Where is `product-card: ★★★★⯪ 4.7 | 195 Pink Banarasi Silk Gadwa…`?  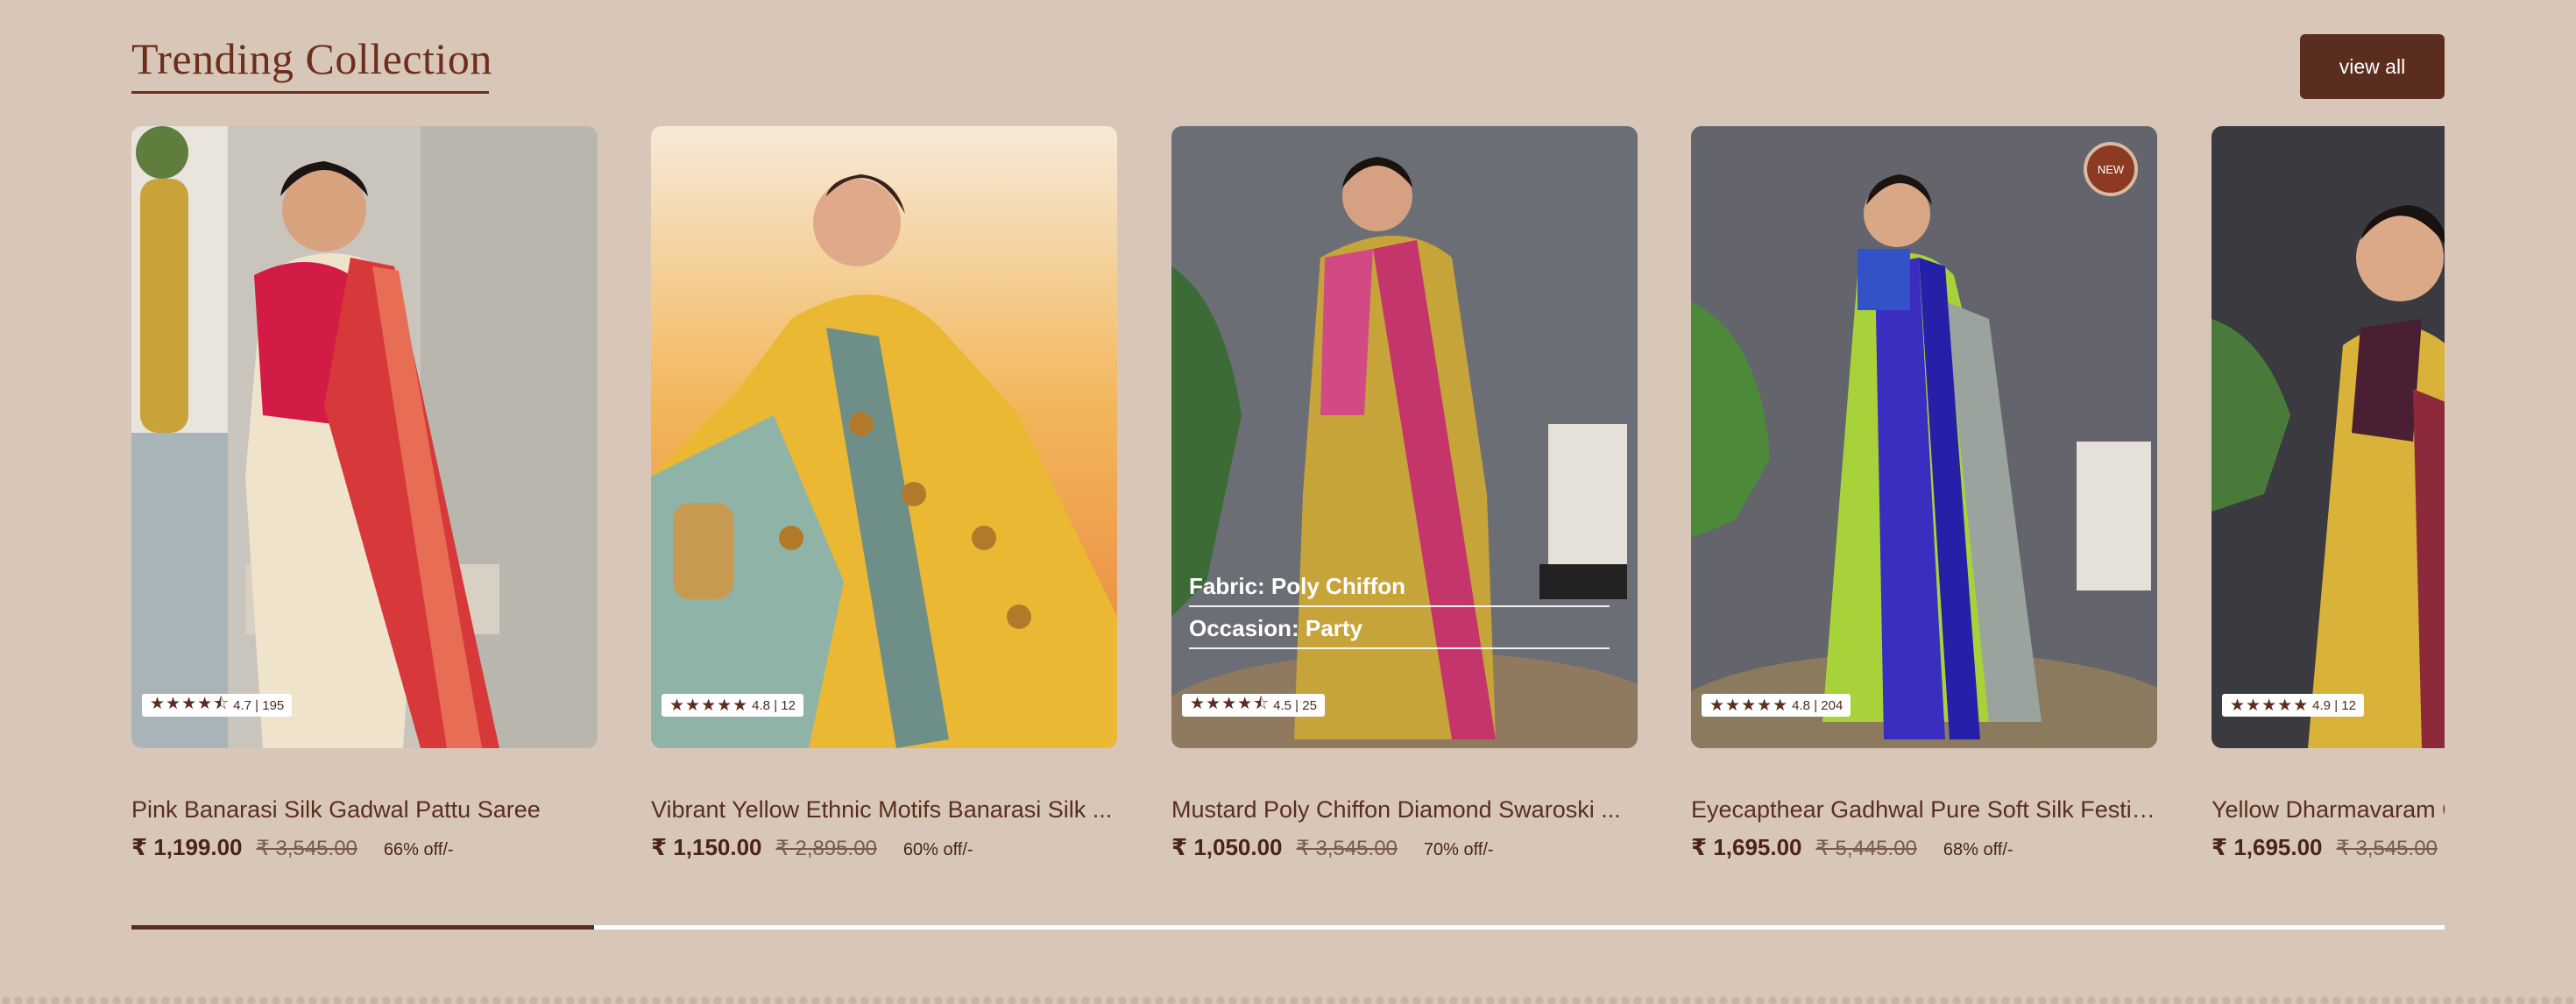
product-card: ★★★★⯪ 4.7 | 195 Pink Banarasi Silk Gadwa… is located at coordinates (364, 494).